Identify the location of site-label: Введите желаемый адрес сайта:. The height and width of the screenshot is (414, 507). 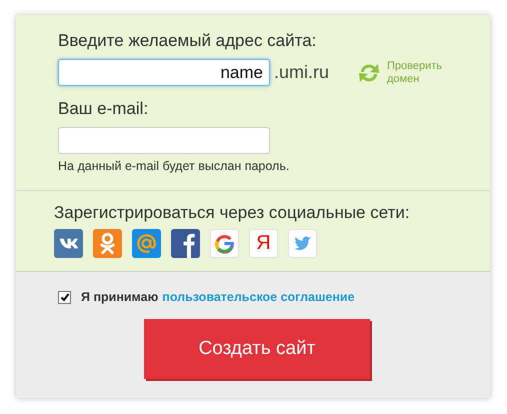
(188, 41).